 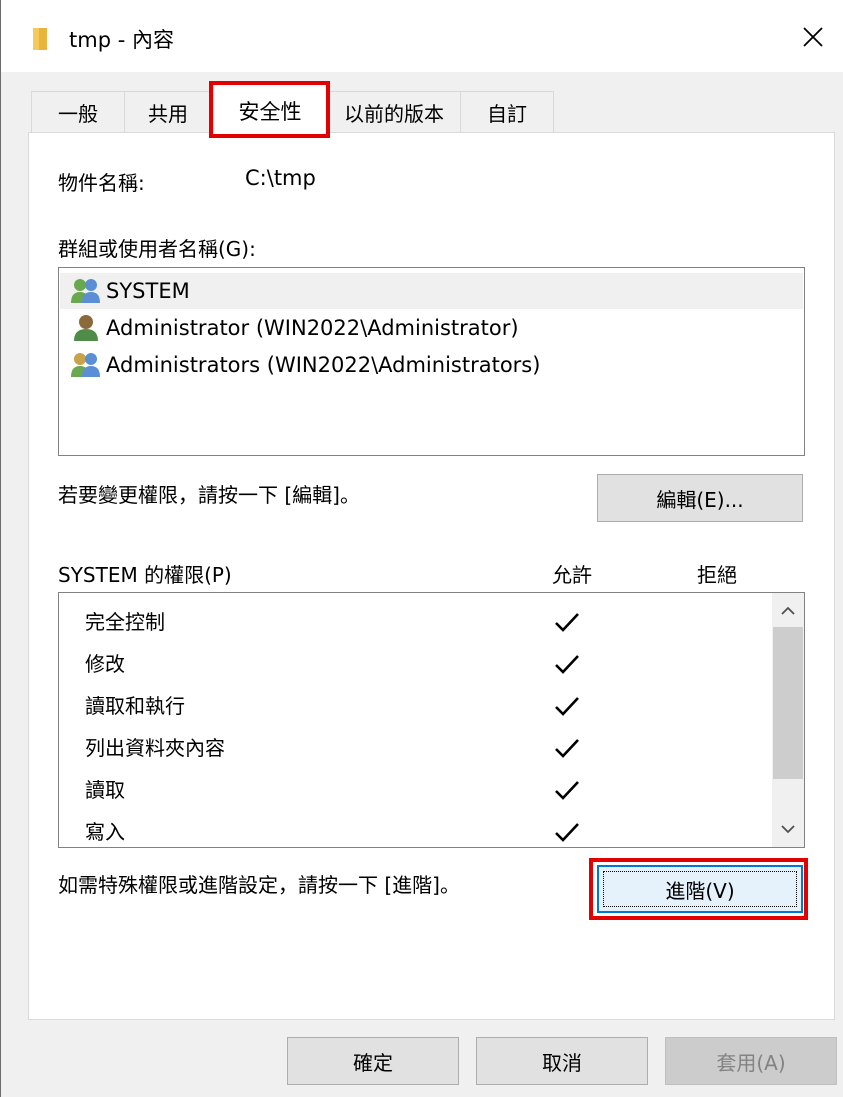 I want to click on apply-button-label: 套用(A), so click(x=751, y=1062).